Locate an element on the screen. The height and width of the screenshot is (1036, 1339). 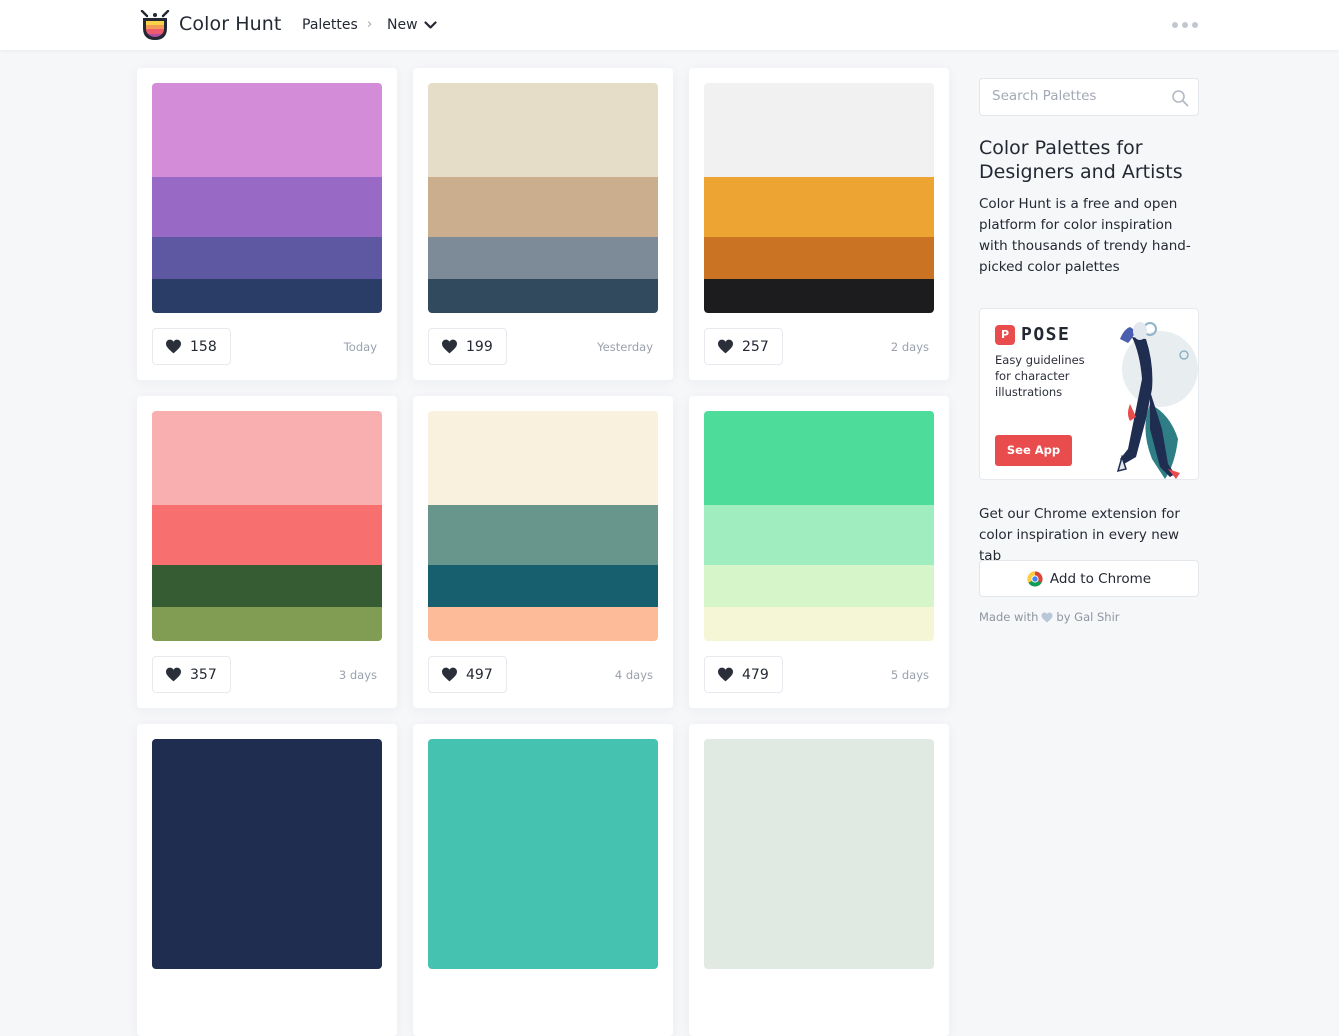
like-count: 257 is located at coordinates (755, 346).